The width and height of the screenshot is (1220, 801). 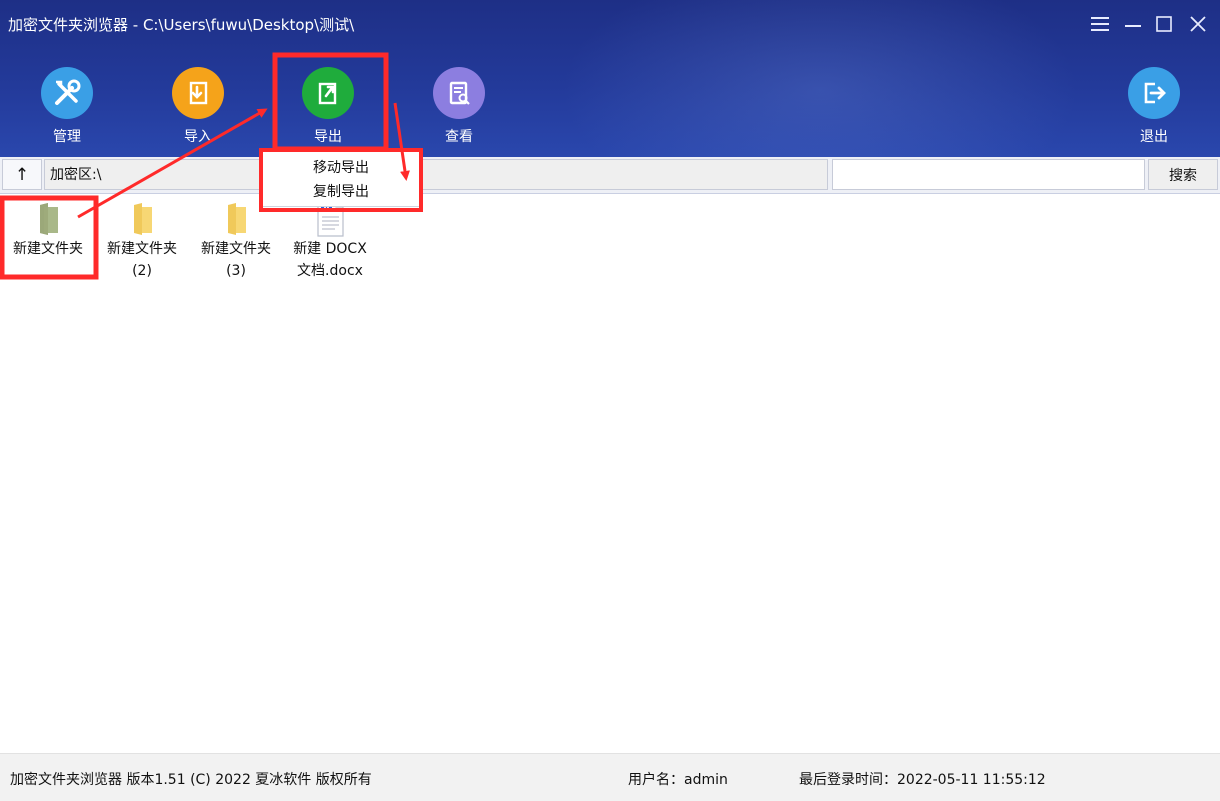 What do you see at coordinates (236, 271) in the screenshot?
I see `file-name-line2: (3)` at bounding box center [236, 271].